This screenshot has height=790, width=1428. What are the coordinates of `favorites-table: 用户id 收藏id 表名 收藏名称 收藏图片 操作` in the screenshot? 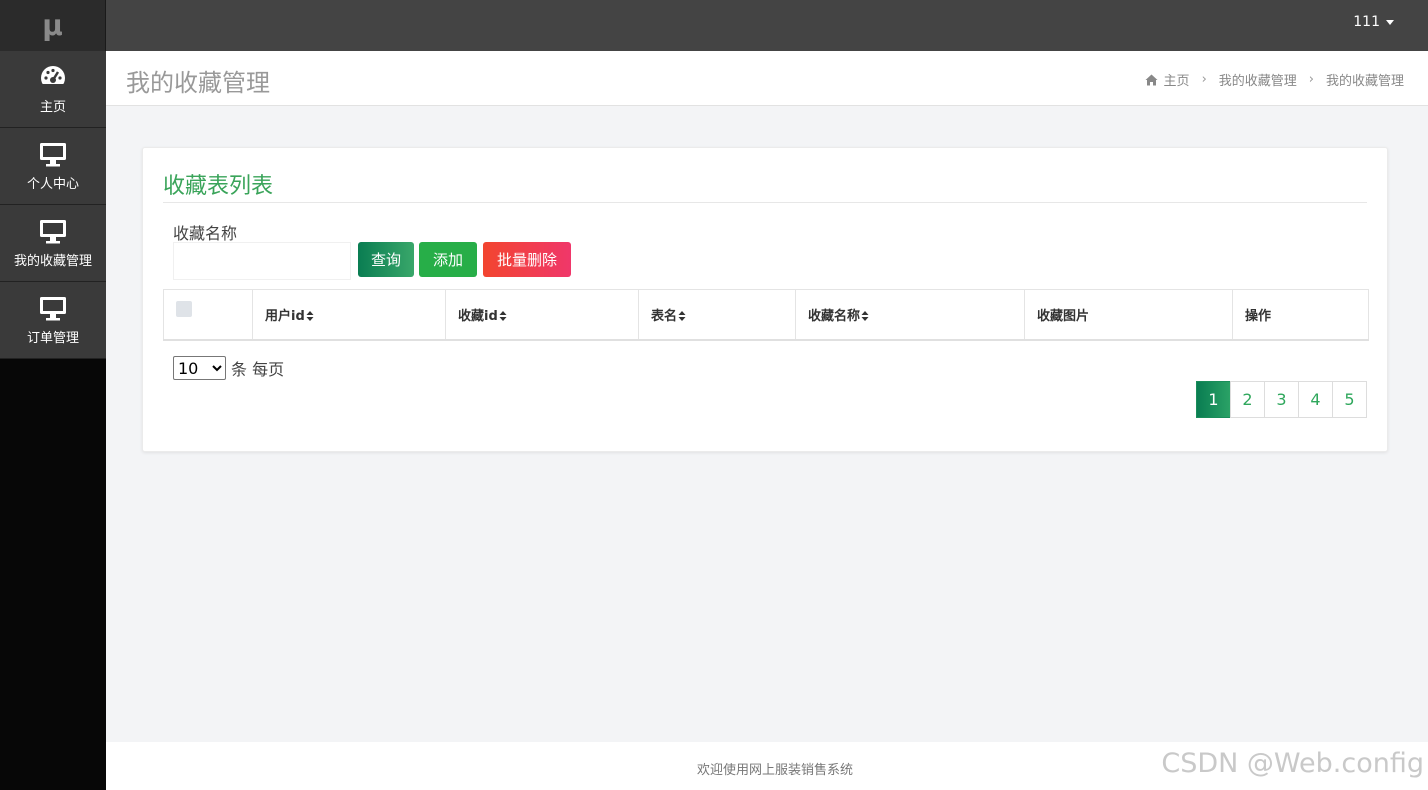 It's located at (766, 315).